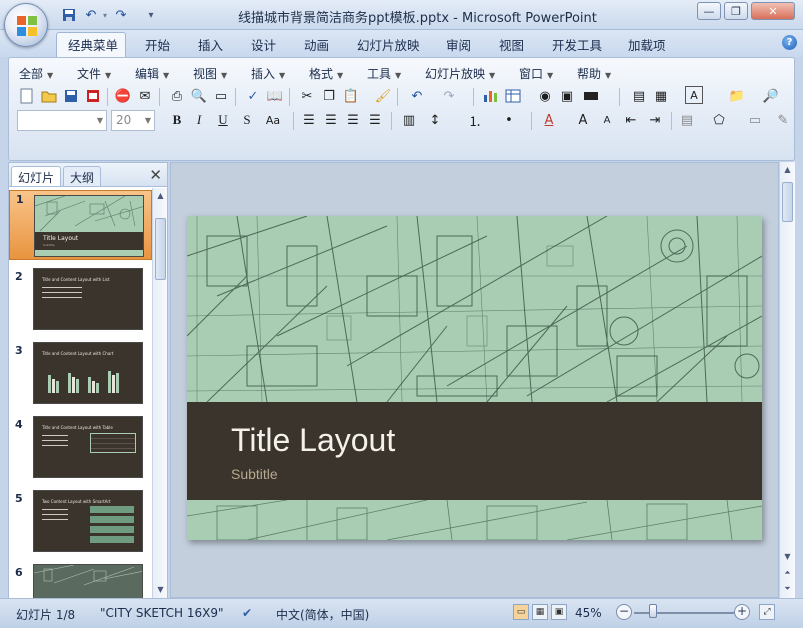 The width and height of the screenshot is (803, 628). Describe the element at coordinates (417, 96) in the screenshot. I see `undo-icon: ↶` at that location.